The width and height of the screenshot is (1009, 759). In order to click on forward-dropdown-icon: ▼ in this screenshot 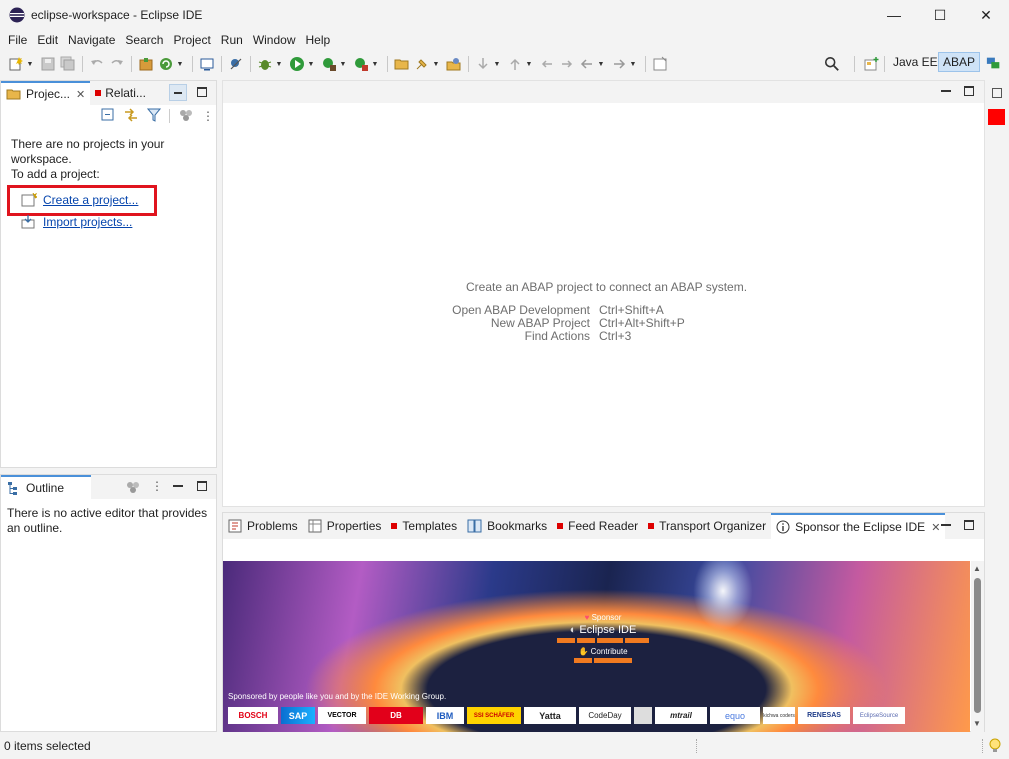, I will do `click(633, 64)`.